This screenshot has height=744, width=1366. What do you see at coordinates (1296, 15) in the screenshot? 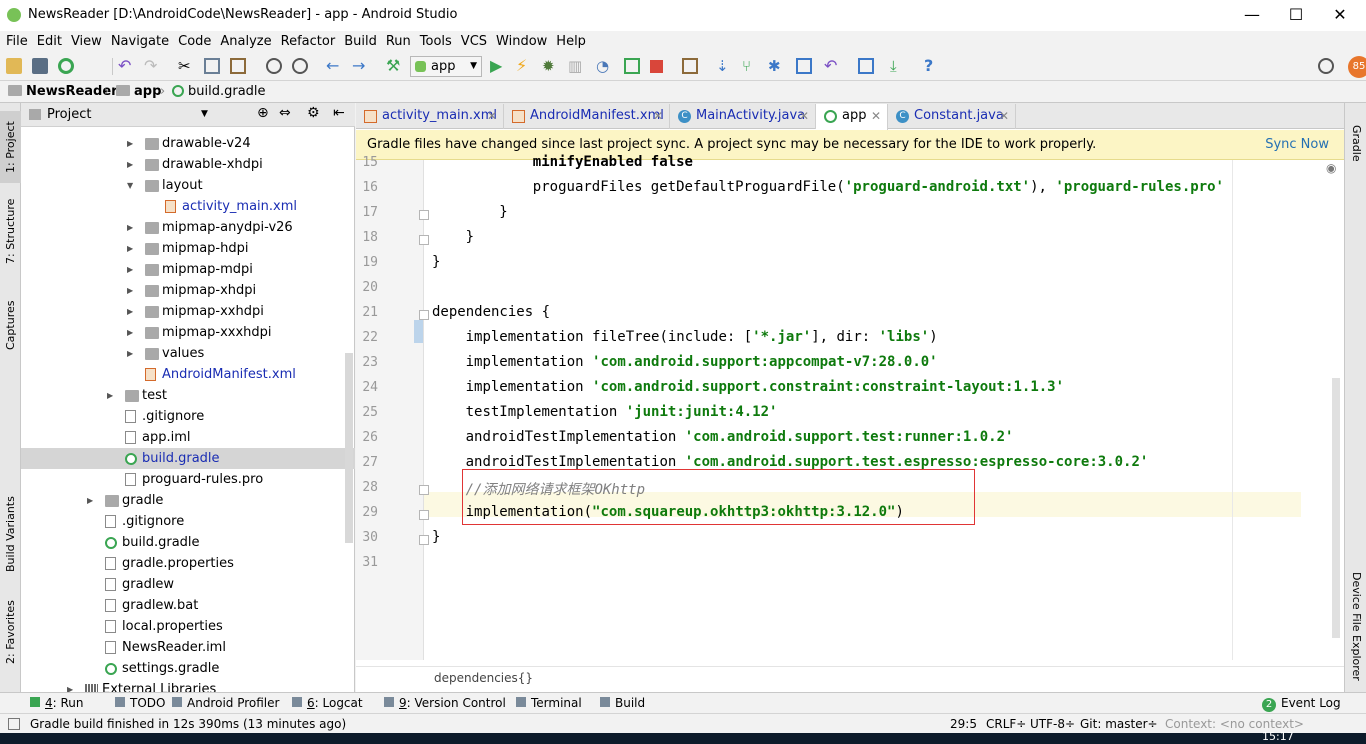
I see `maximize-button: ☐` at bounding box center [1296, 15].